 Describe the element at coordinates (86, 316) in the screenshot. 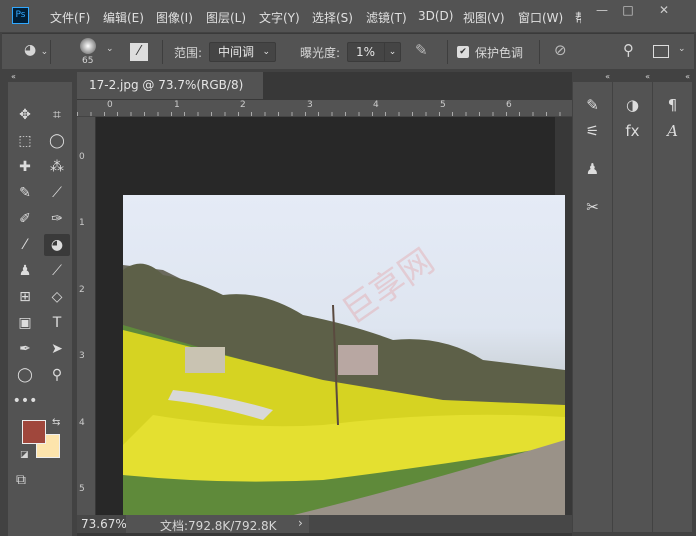

I see `vertical-ruler: 0 1 2 3 4 5` at that location.